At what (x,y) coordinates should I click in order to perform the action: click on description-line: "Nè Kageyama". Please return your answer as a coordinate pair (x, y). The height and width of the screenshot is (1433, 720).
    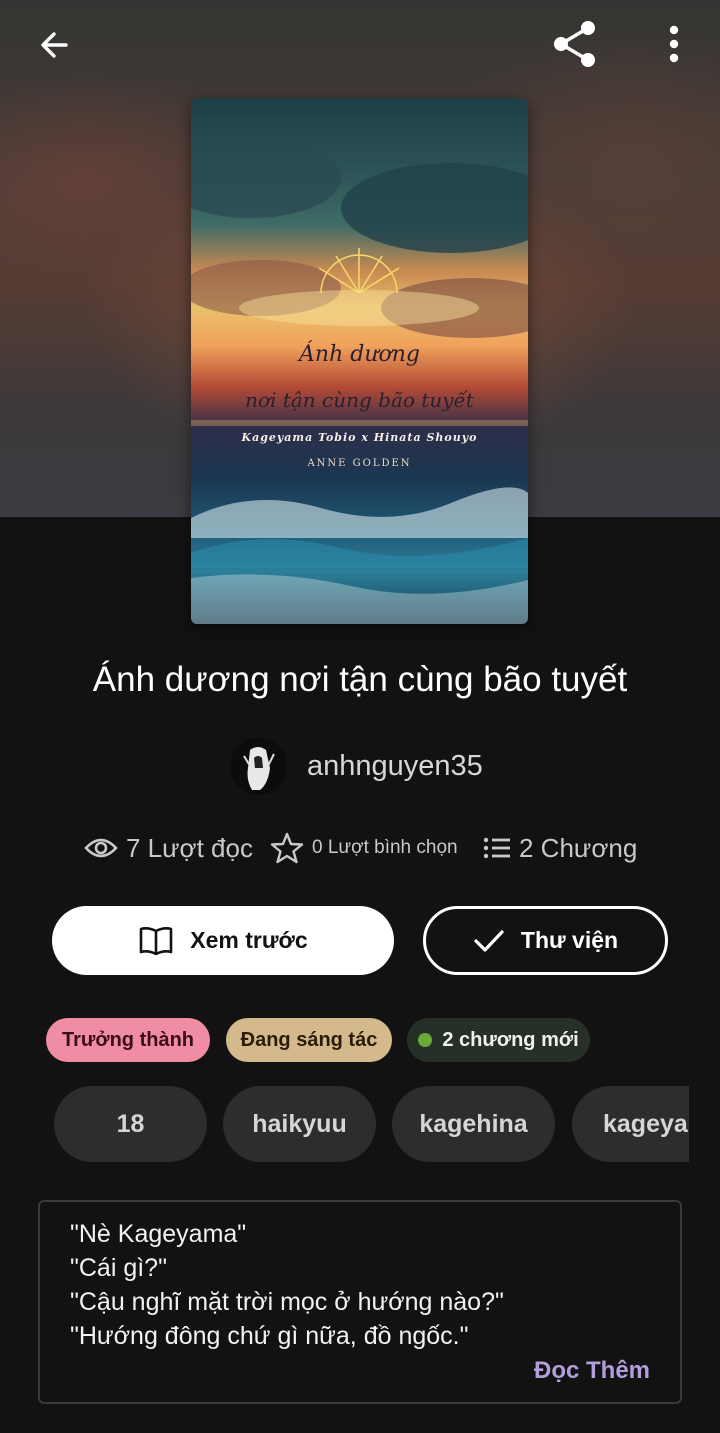
    Looking at the image, I should click on (158, 1234).